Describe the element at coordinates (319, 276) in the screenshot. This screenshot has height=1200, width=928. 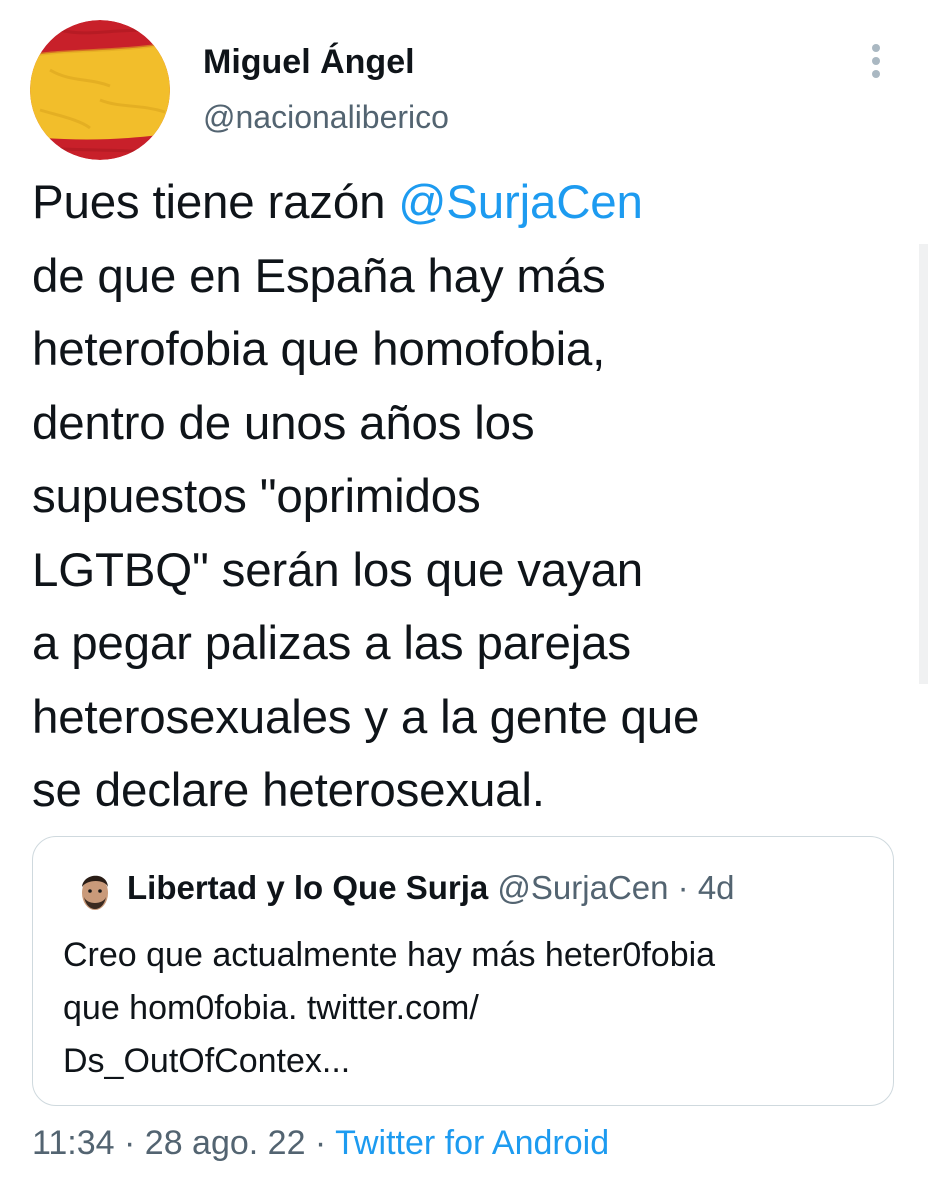
I see `tweet-line: de que en España hay más` at that location.